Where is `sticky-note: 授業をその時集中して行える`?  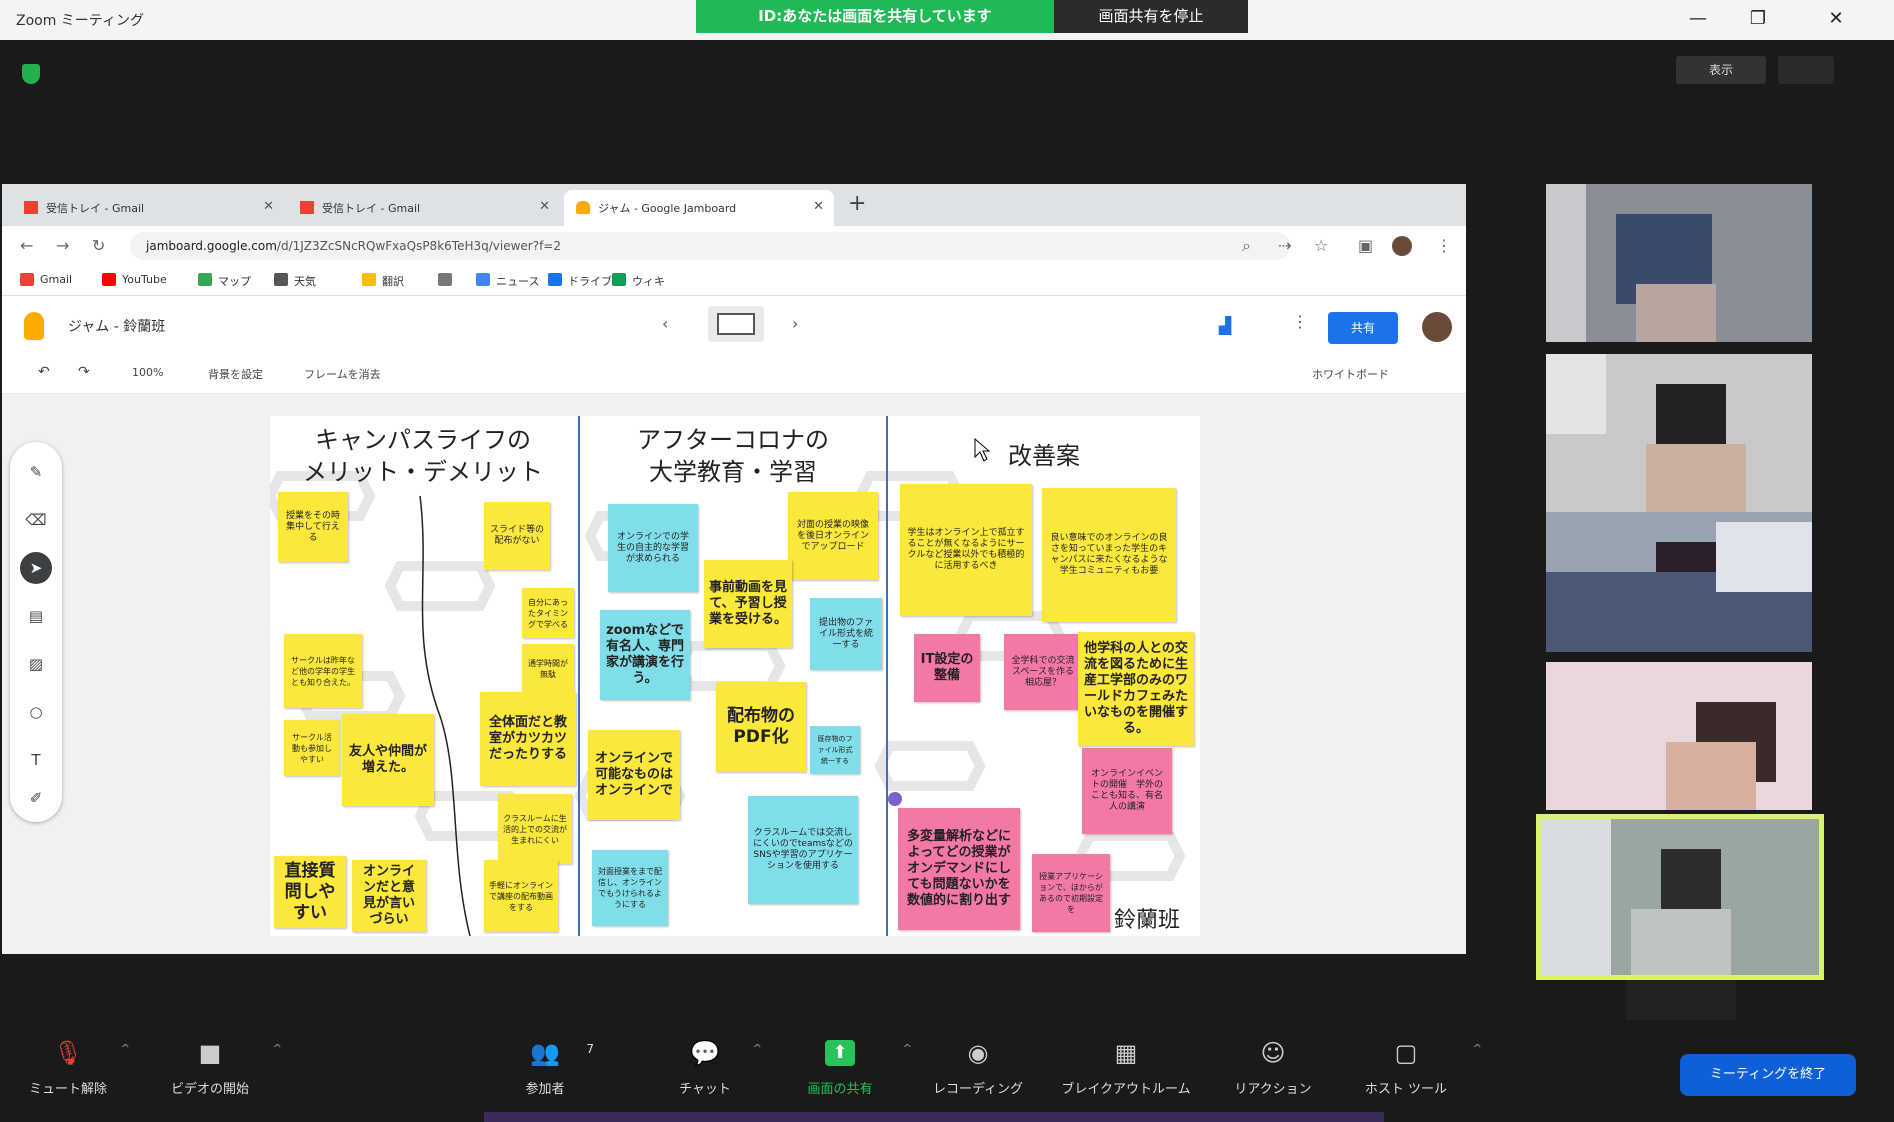 sticky-note: 授業をその時集中して行える is located at coordinates (313, 527).